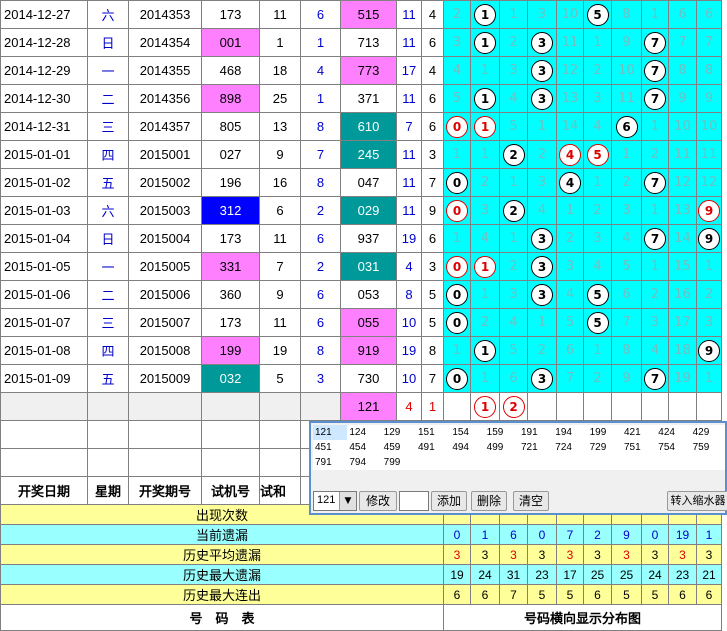 Image resolution: width=727 pixels, height=631 pixels. Describe the element at coordinates (399, 462) in the screenshot. I see `candidate-number: 799` at that location.